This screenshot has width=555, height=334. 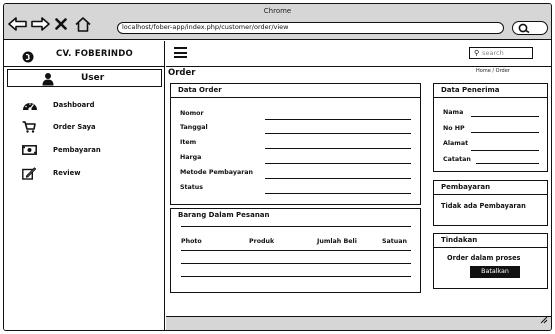 What do you see at coordinates (33, 173) in the screenshot?
I see `edit-icon` at bounding box center [33, 173].